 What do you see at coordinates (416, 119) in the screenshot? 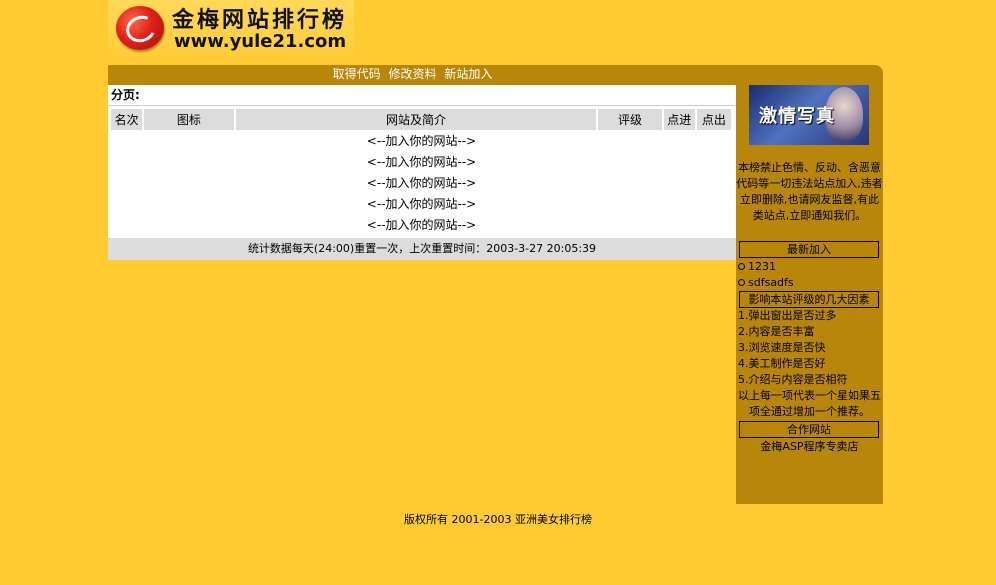
I see `col-site: 网站及简介` at bounding box center [416, 119].